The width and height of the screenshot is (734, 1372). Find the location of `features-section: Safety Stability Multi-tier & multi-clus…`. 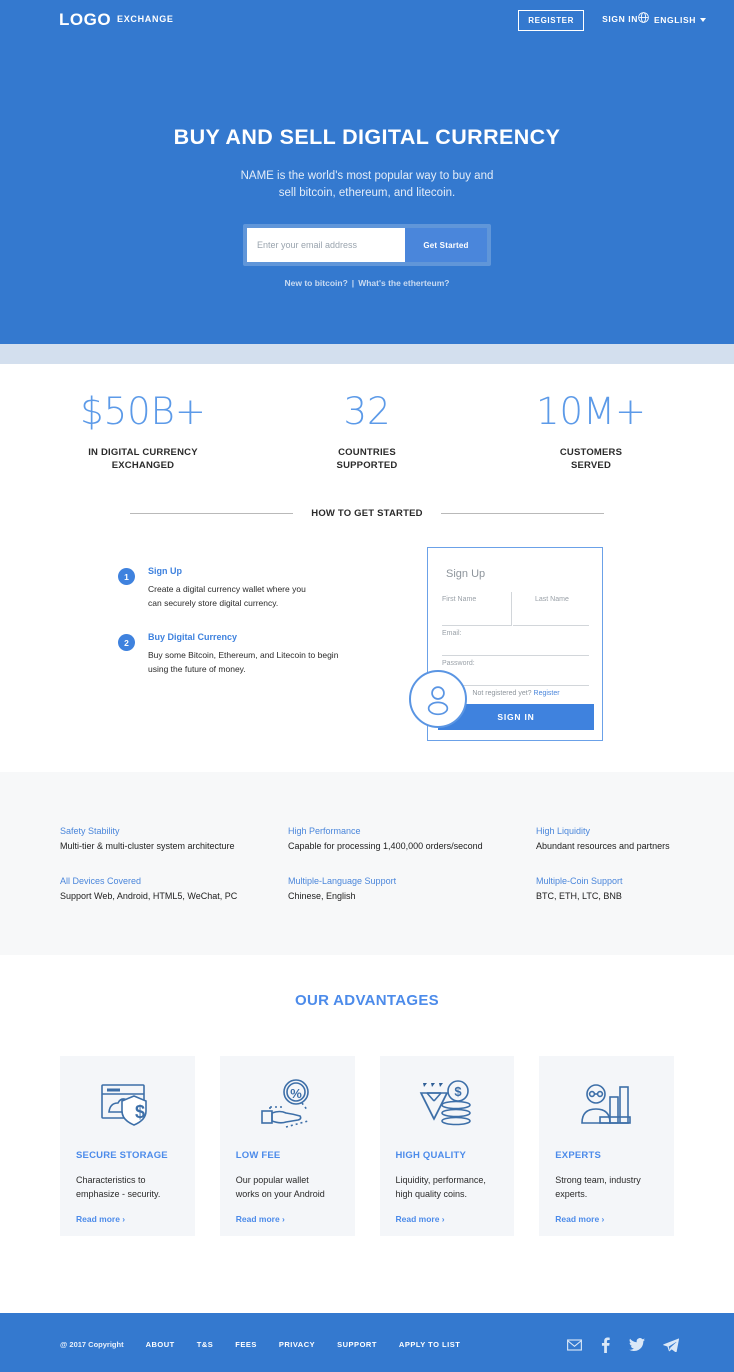

features-section: Safety Stability Multi-tier & multi-clus… is located at coordinates (367, 863).